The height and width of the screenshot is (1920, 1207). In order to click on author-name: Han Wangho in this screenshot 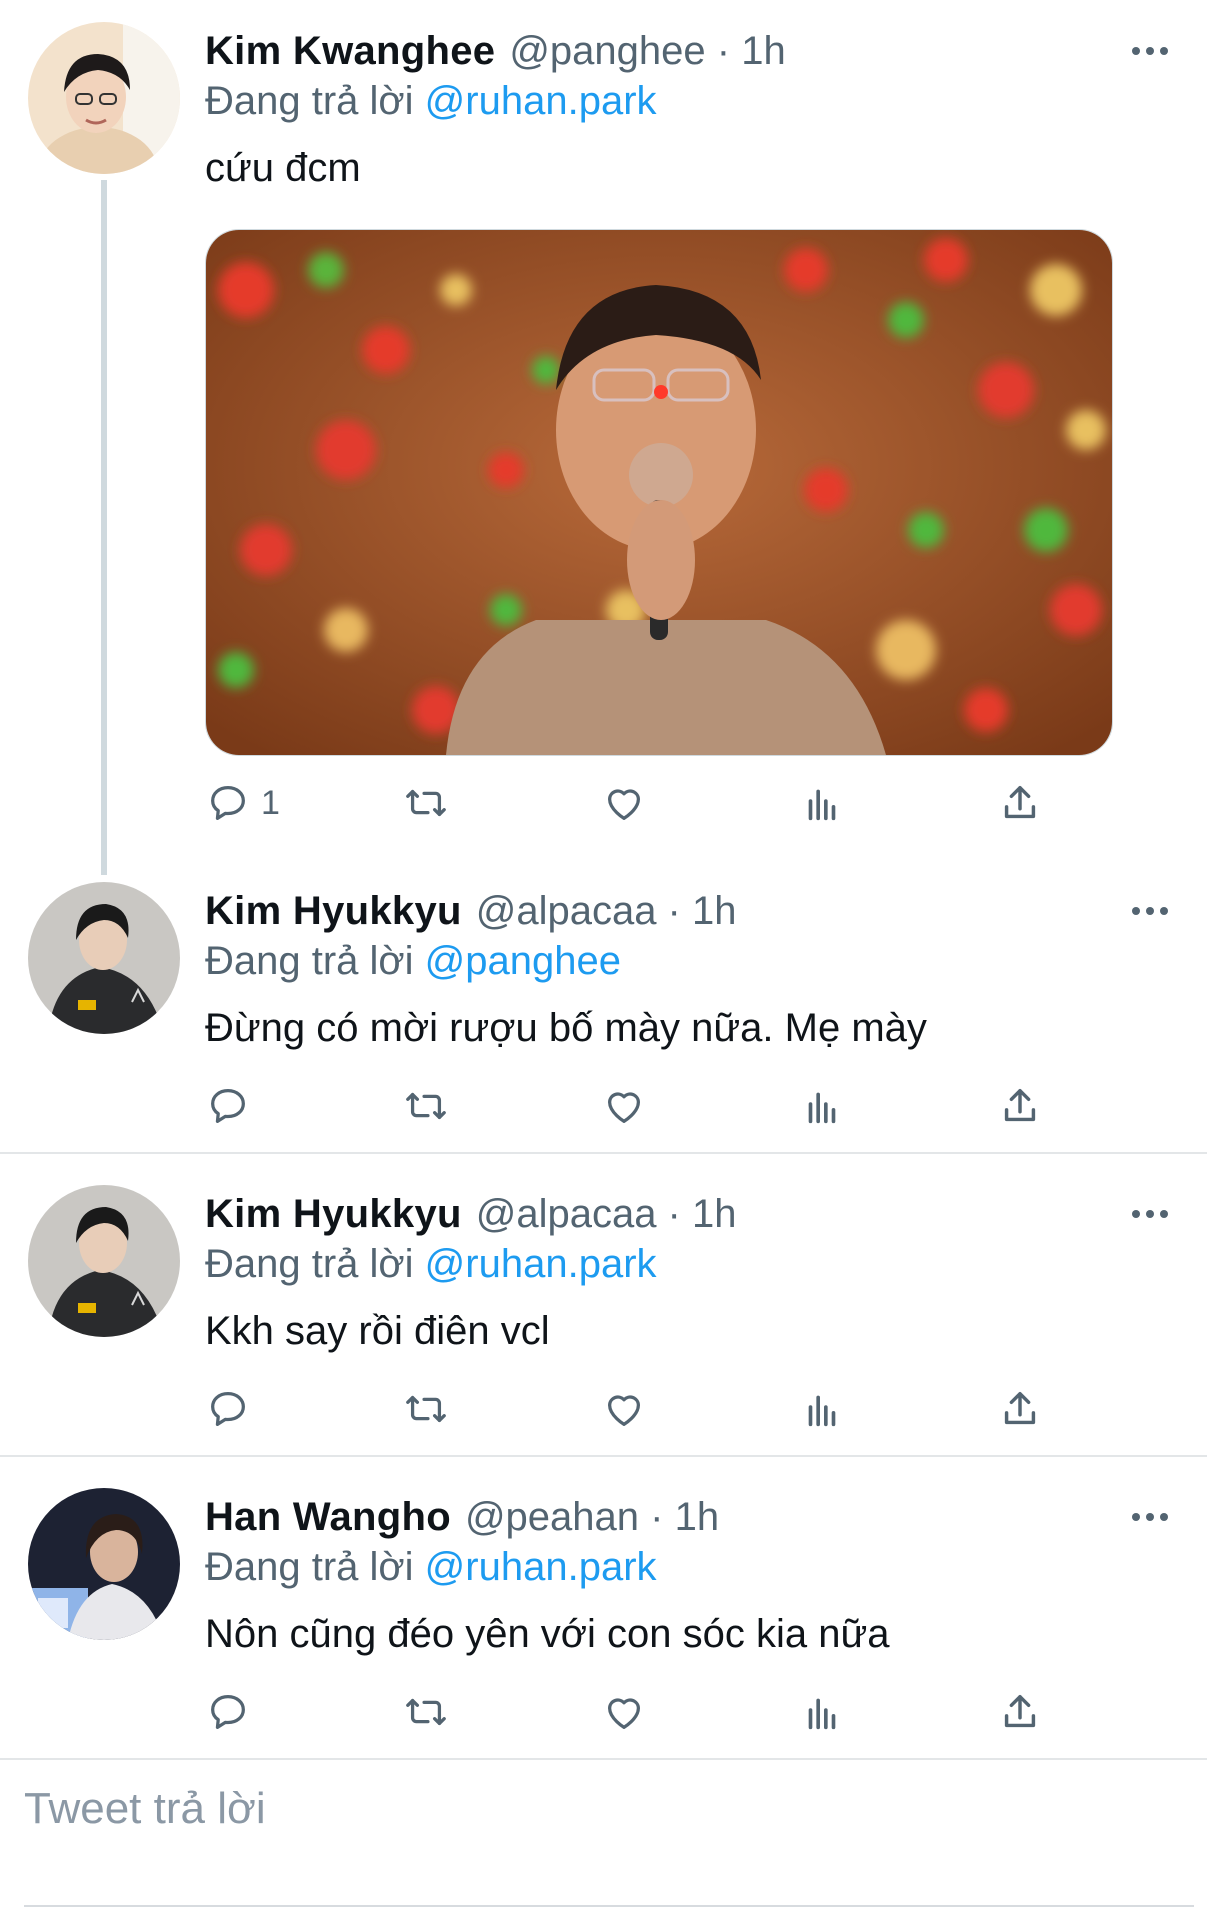, I will do `click(328, 1517)`.